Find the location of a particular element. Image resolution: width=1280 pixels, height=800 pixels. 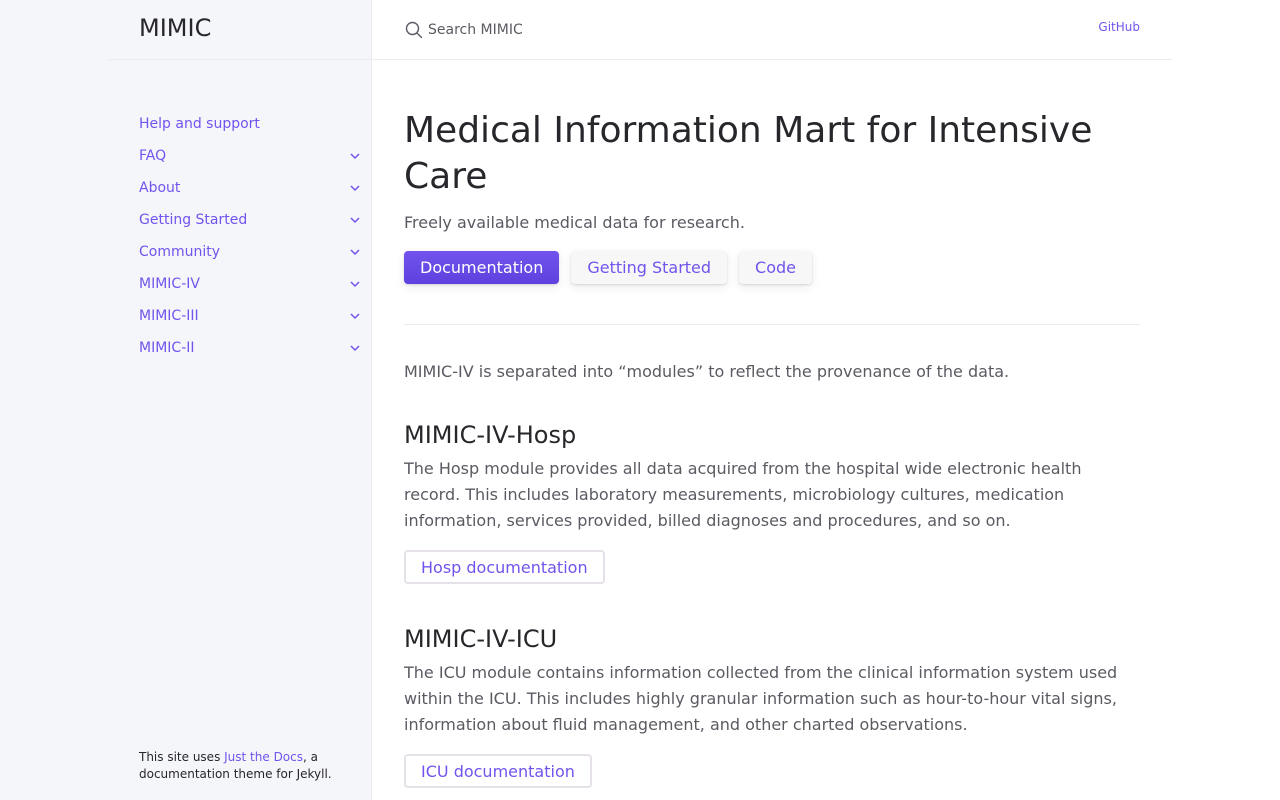

site-title-link: MIMIC is located at coordinates (175, 28).